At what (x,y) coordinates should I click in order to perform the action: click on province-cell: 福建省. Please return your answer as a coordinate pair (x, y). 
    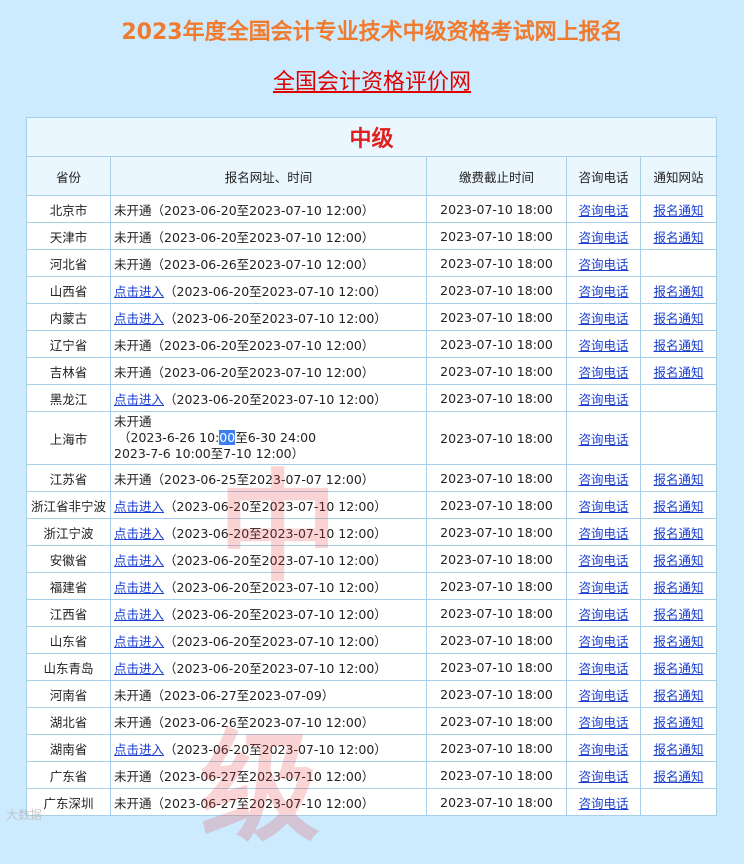
    Looking at the image, I should click on (68, 586).